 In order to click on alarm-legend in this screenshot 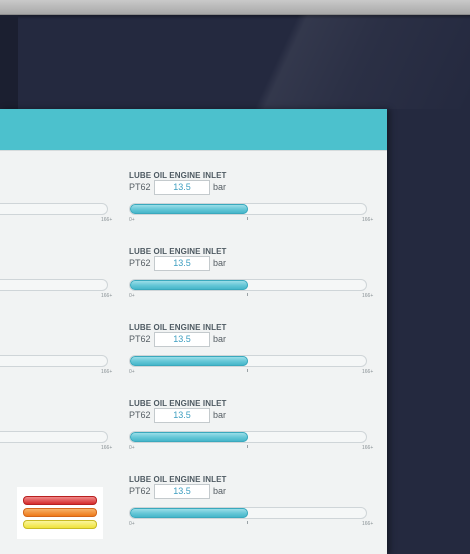, I will do `click(60, 513)`.